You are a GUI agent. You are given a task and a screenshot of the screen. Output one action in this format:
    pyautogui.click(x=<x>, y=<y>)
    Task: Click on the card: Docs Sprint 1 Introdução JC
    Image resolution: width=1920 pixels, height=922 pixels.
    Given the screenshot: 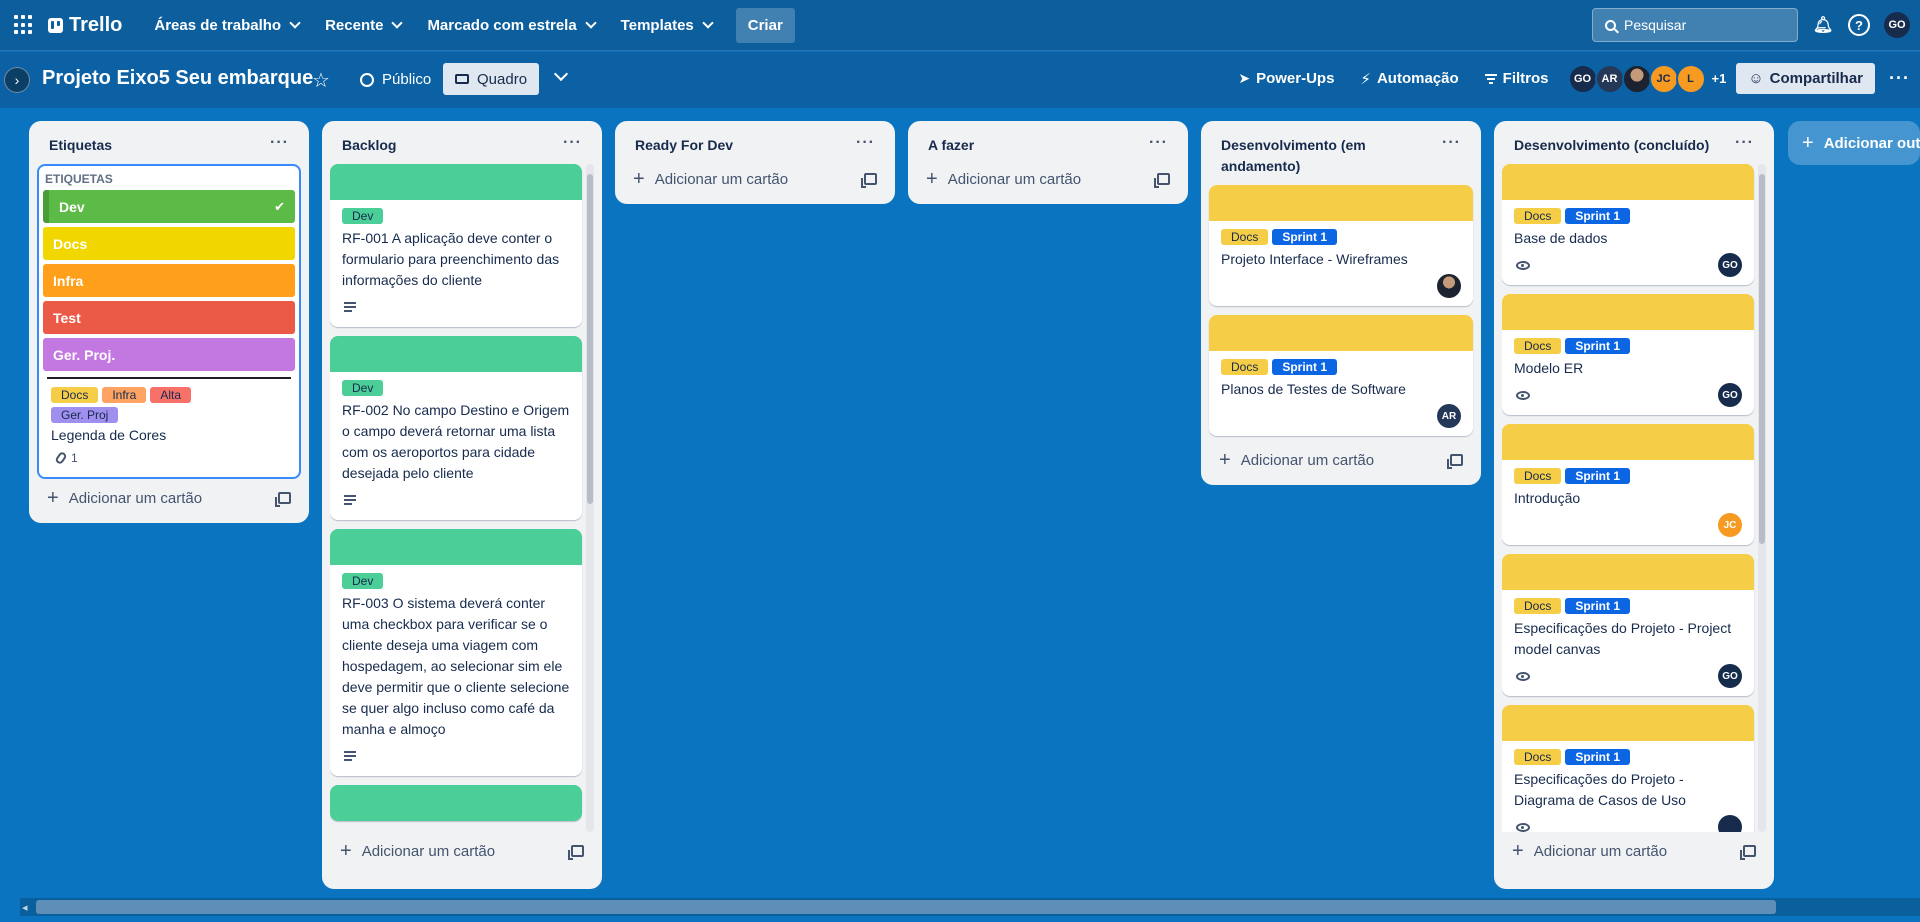 What is the action you would take?
    pyautogui.click(x=1628, y=484)
    